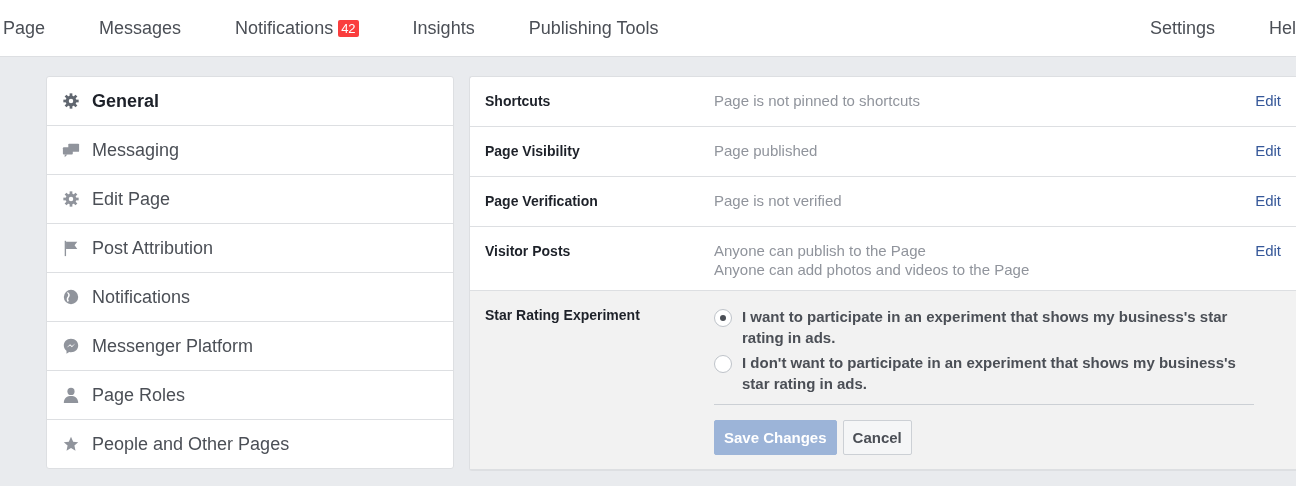 The width and height of the screenshot is (1296, 486). Describe the element at coordinates (563, 315) in the screenshot. I see `setting-label: Star Rating Experiment` at that location.